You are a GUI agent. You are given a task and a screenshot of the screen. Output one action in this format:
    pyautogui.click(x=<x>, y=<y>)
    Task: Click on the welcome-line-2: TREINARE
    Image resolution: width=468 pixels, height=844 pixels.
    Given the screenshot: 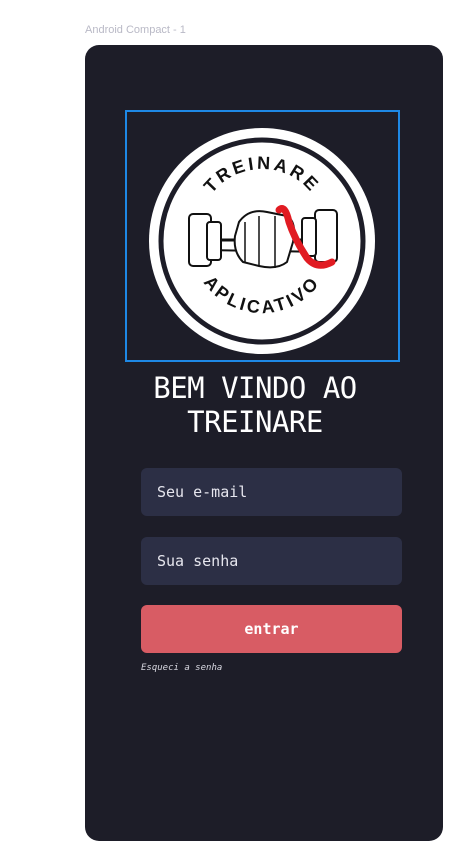 What is the action you would take?
    pyautogui.click(x=255, y=422)
    